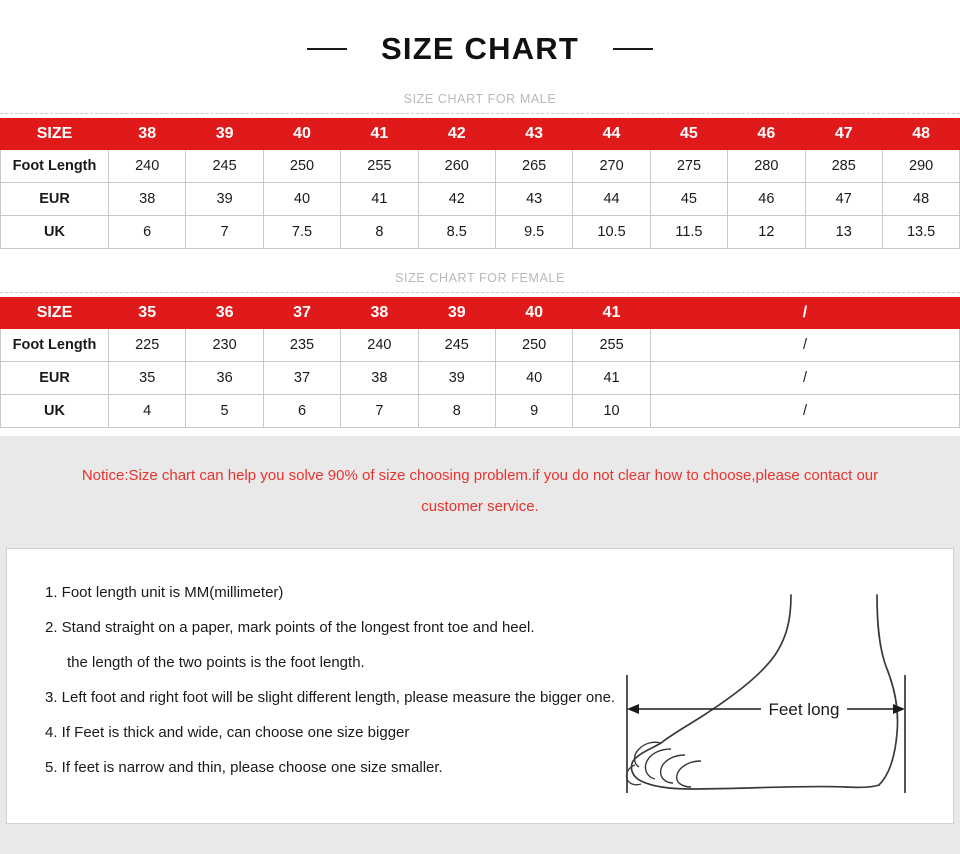 Image resolution: width=960 pixels, height=854 pixels. What do you see at coordinates (456, 134) in the screenshot?
I see `male-header-size: 42` at bounding box center [456, 134].